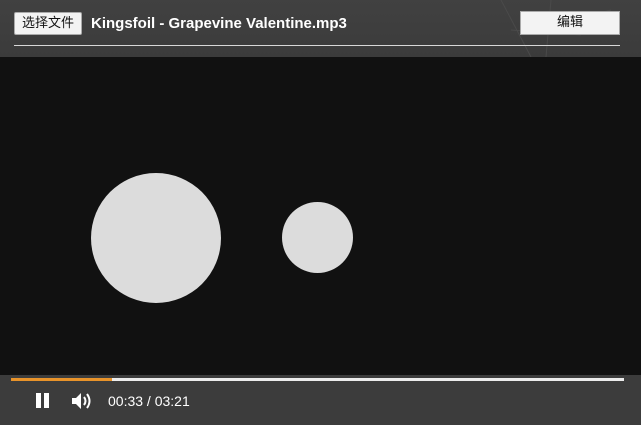  I want to click on player-controls: 00:33 / 03:21, so click(320, 400).